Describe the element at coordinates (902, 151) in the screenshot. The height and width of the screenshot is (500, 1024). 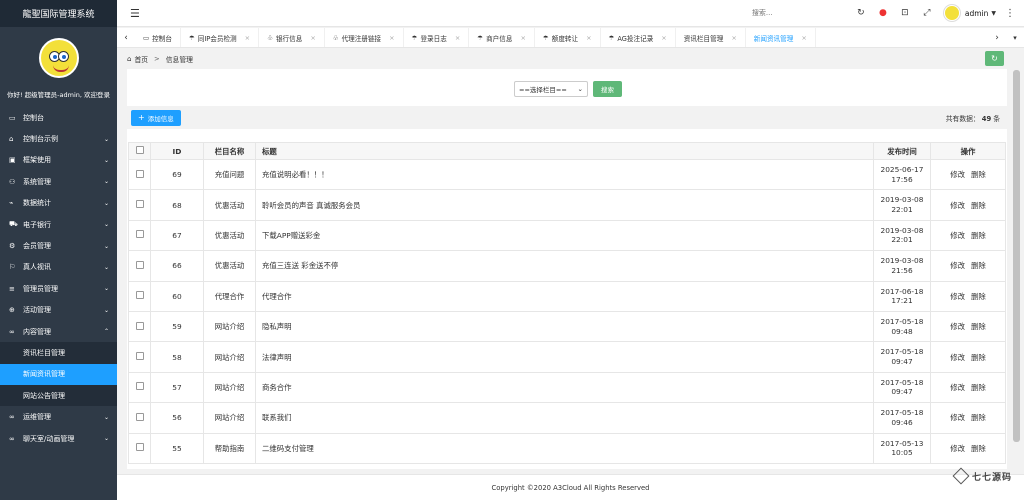
I see `header-time: 发布时间` at that location.